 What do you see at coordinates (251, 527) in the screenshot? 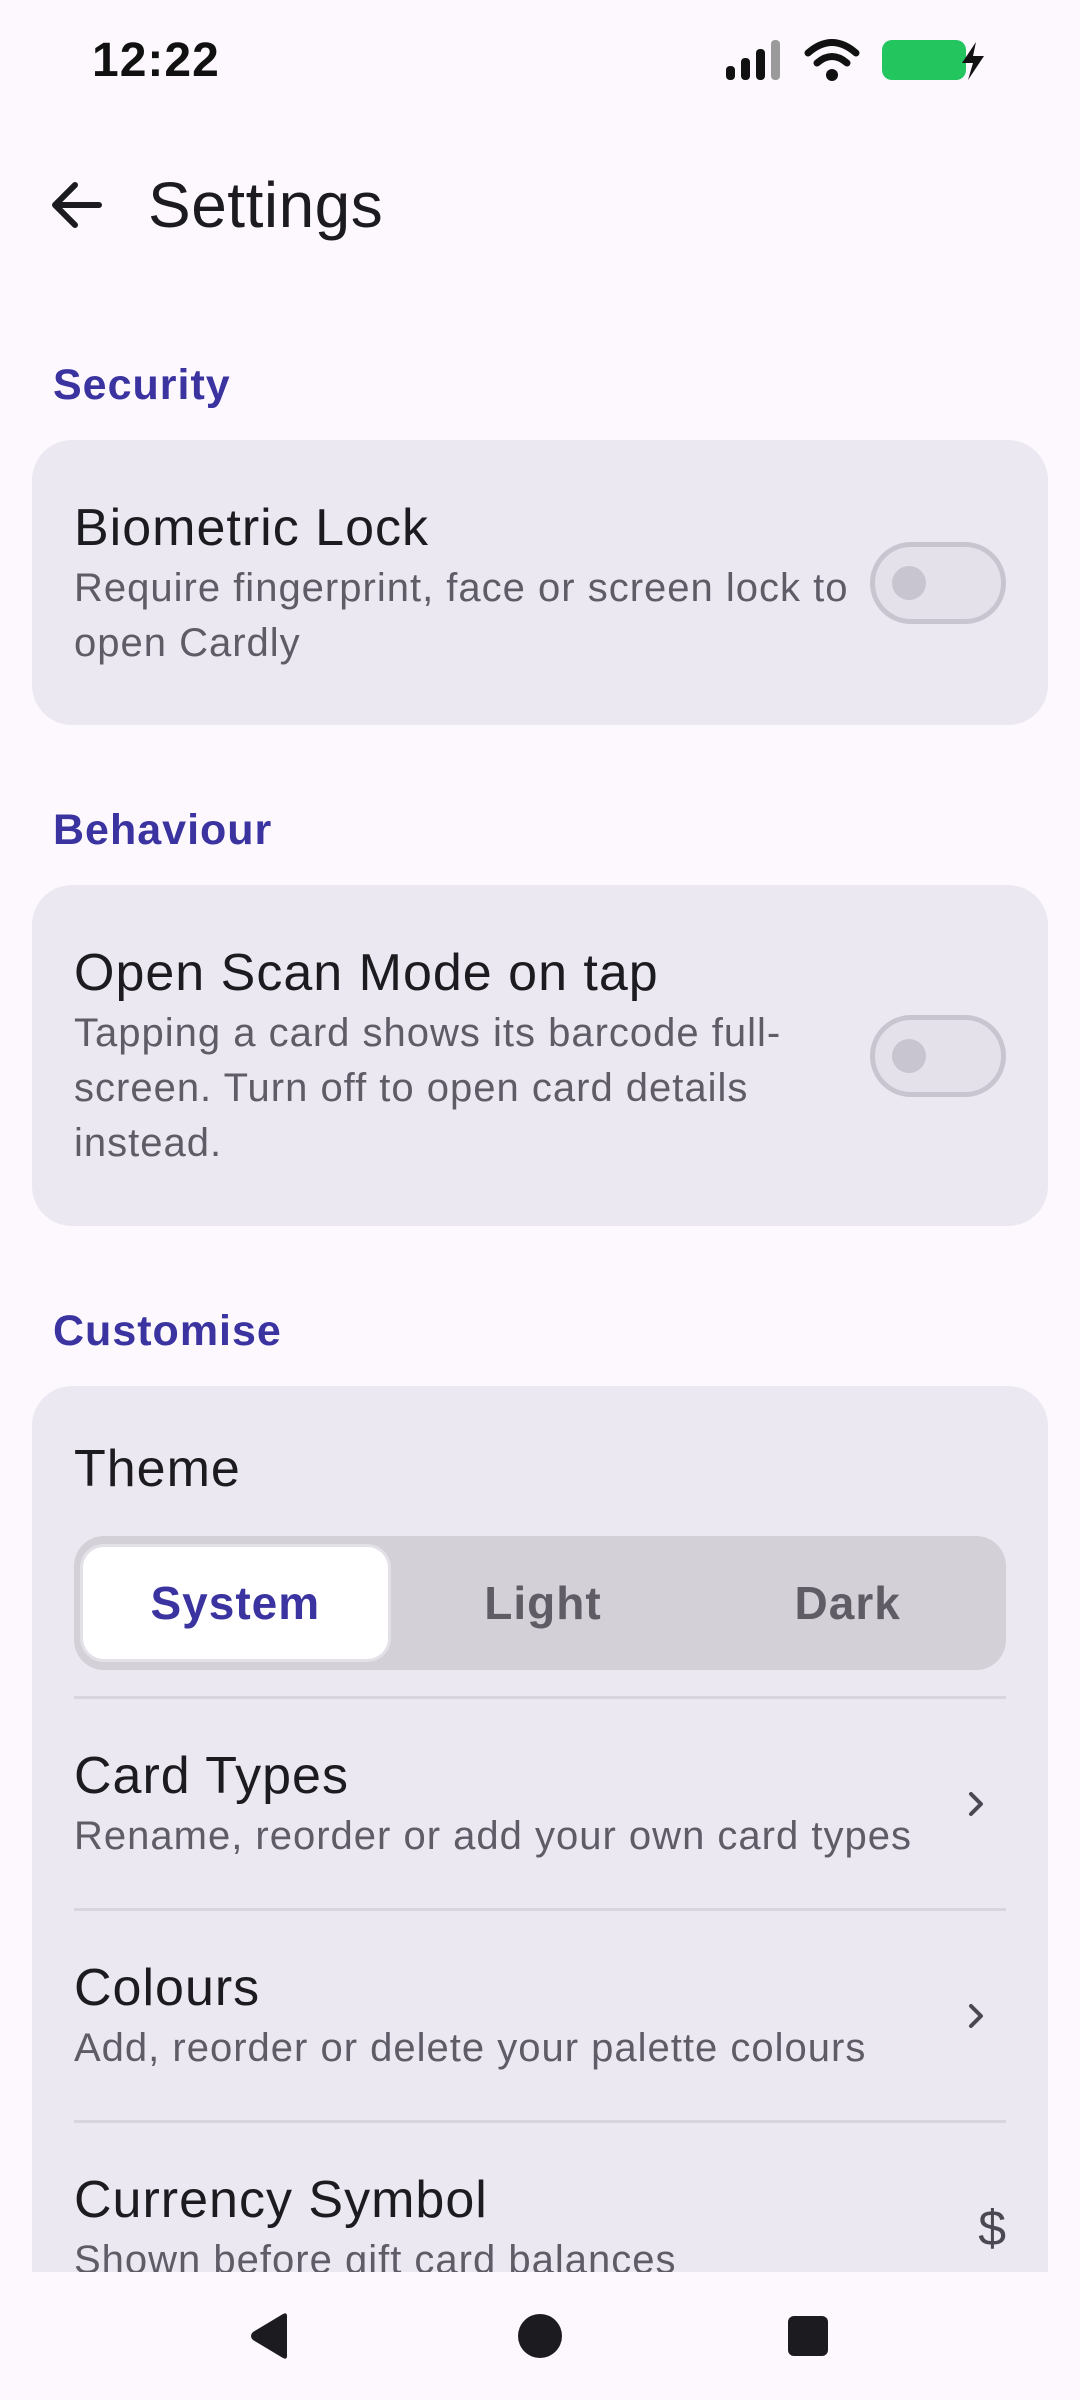
I see `biometric-lock-title: Biometric Lock` at bounding box center [251, 527].